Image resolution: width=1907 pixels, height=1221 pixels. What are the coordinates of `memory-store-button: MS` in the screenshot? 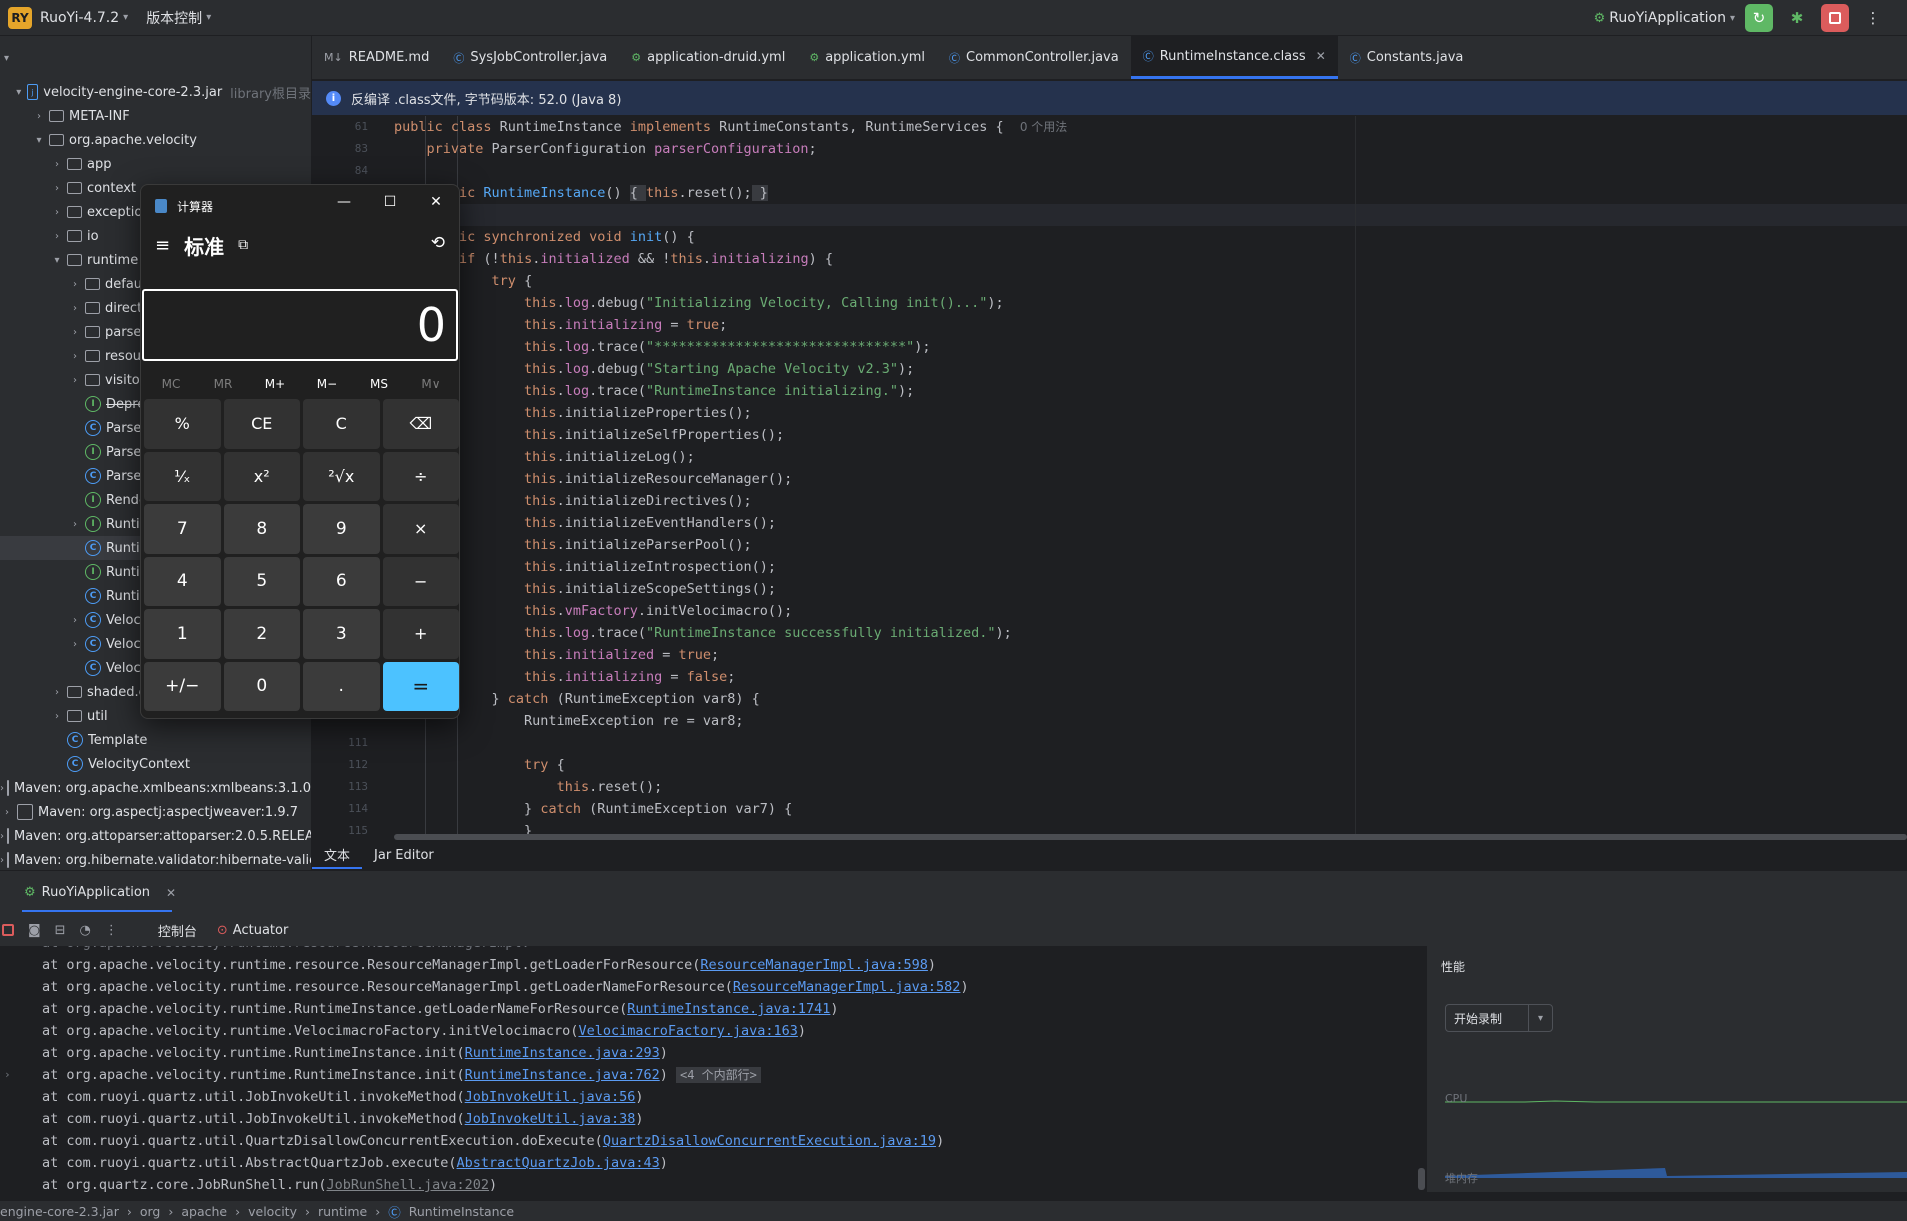 It's located at (379, 384).